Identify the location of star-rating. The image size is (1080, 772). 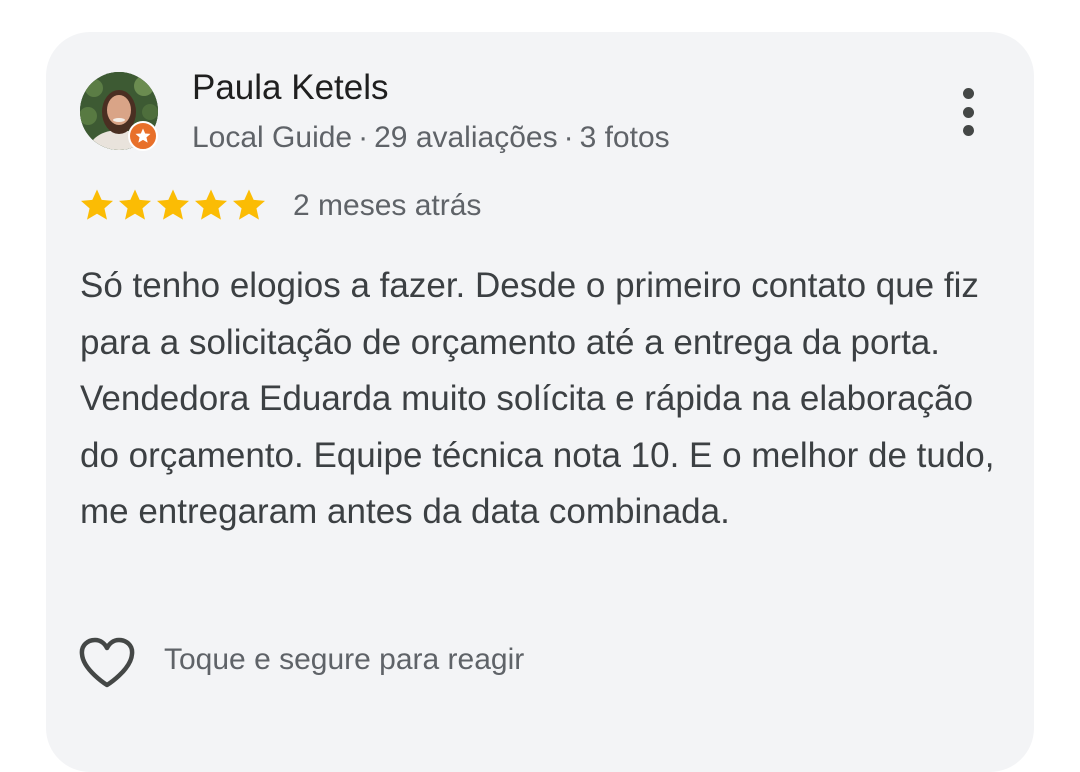
(173, 205).